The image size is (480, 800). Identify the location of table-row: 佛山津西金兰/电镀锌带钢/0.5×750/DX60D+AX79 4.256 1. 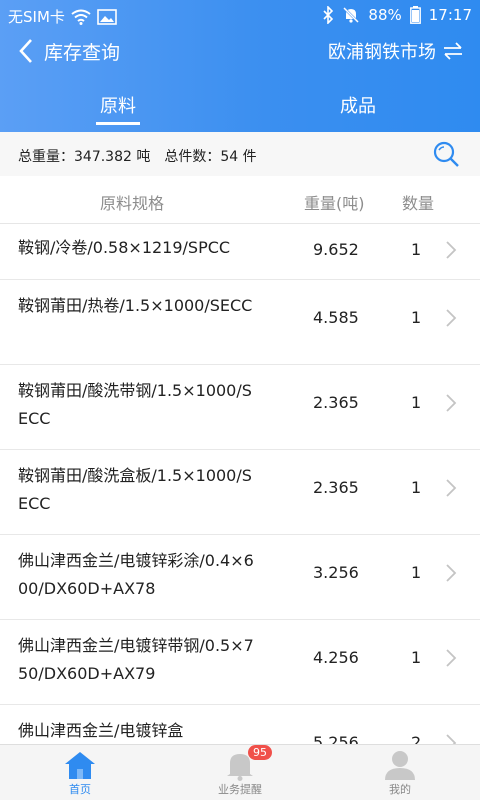
(240, 662).